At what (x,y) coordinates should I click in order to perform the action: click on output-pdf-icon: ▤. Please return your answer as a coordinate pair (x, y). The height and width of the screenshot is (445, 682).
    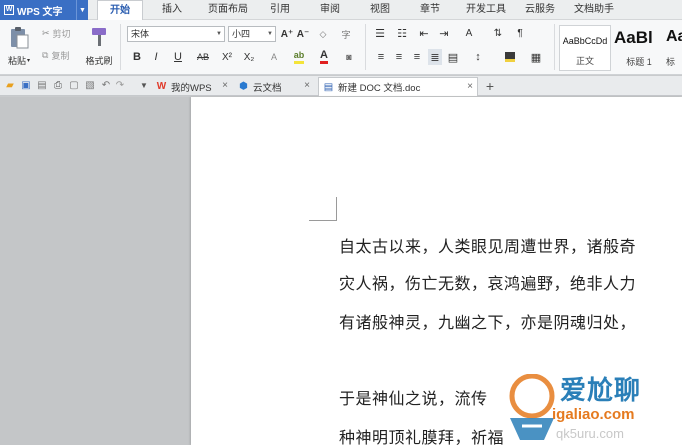
    Looking at the image, I should click on (42, 86).